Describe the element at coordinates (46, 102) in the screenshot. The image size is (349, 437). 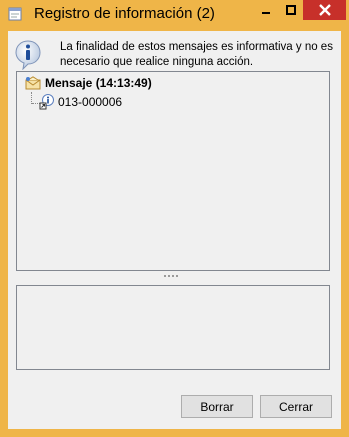
I see `info-message-icon` at that location.